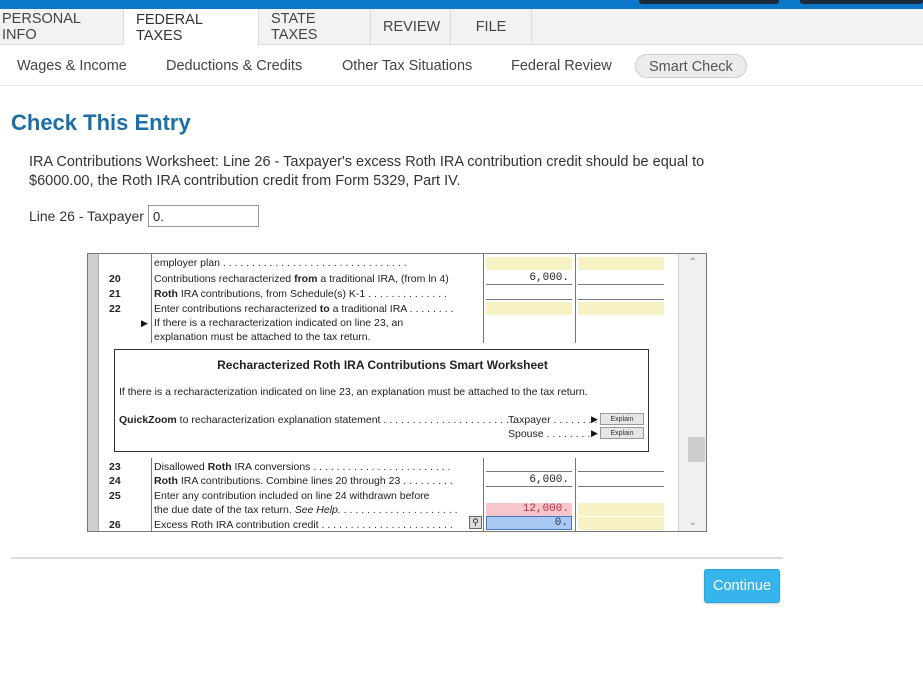 This screenshot has height=677, width=923. I want to click on row-employer-spouse-cell, so click(621, 263).